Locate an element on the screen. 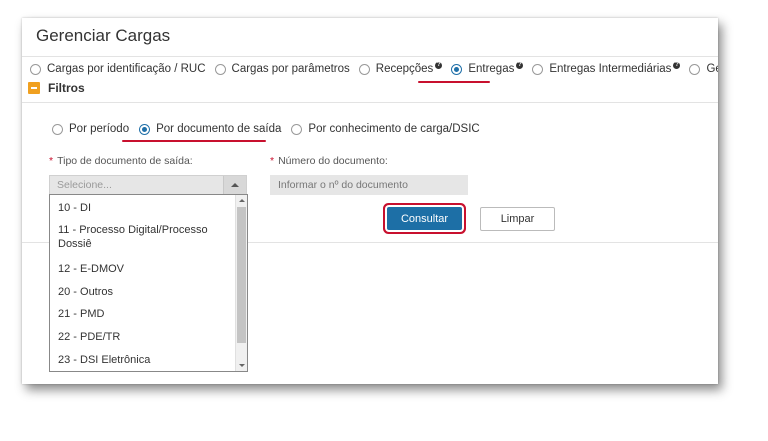 This screenshot has height=441, width=768. filtros-divider is located at coordinates (370, 102).